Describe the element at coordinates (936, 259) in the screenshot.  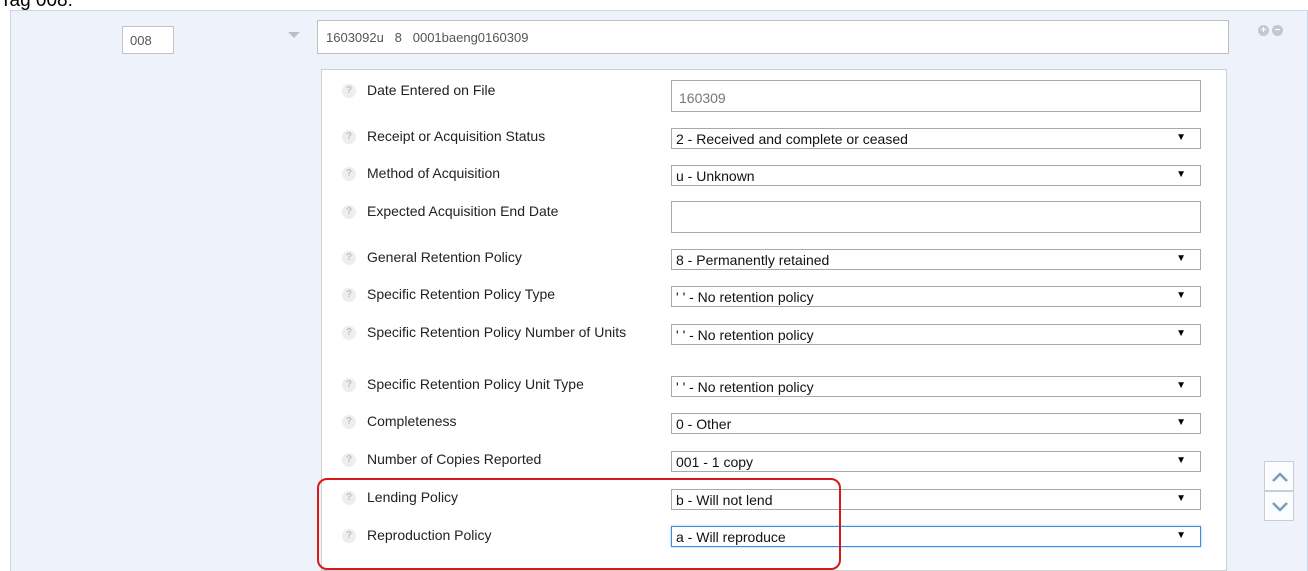
I see `general-retention-select: 8 - Permanently retained ▼` at that location.